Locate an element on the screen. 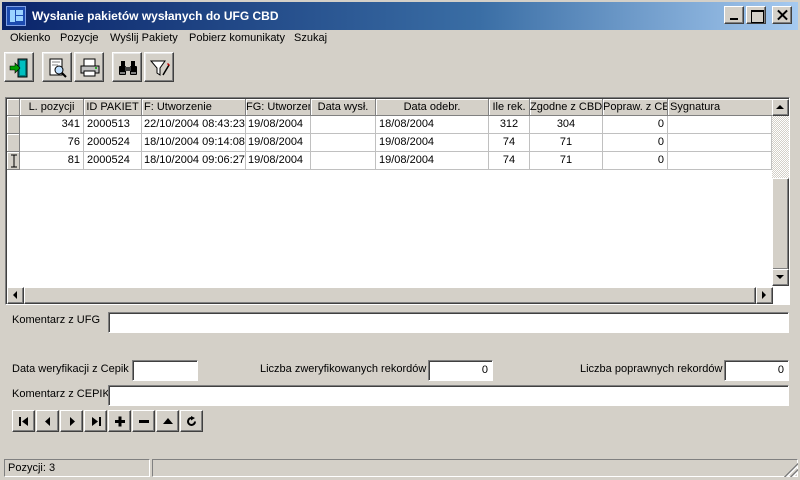 This screenshot has width=800, height=480. nav-last-button is located at coordinates (95, 421).